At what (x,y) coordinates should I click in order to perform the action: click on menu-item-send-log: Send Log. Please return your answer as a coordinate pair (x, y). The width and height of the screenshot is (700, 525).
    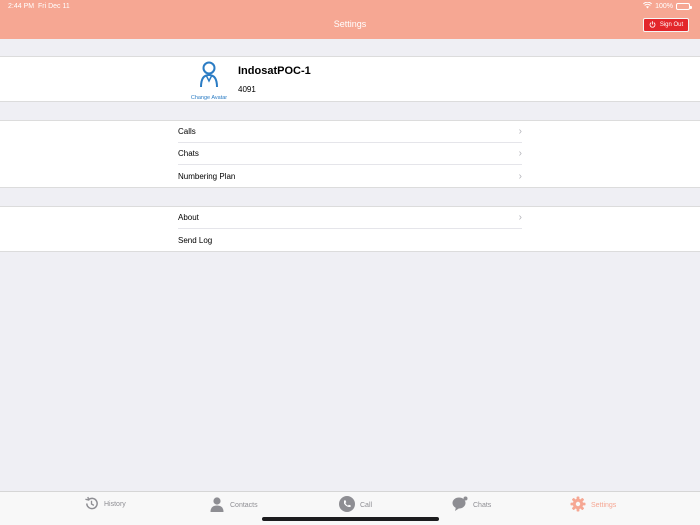
    Looking at the image, I should click on (350, 240).